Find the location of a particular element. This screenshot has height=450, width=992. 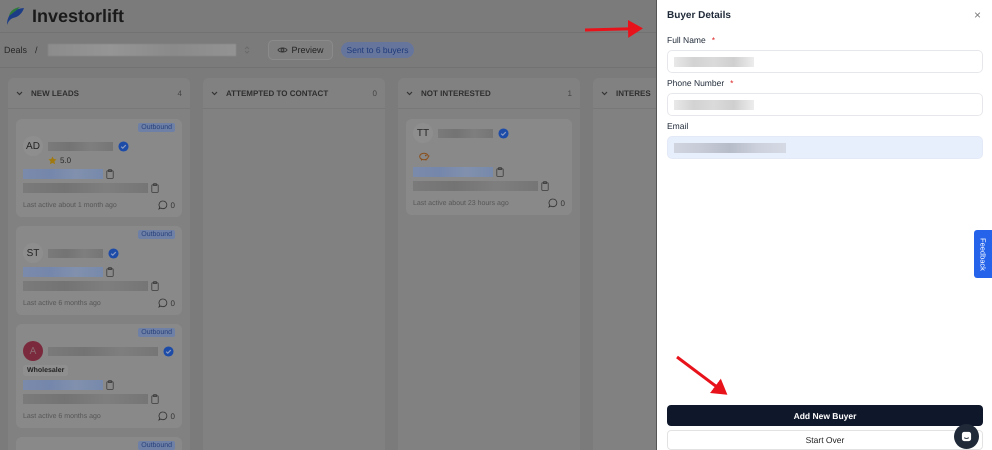

field-label: Full Name is located at coordinates (686, 40).